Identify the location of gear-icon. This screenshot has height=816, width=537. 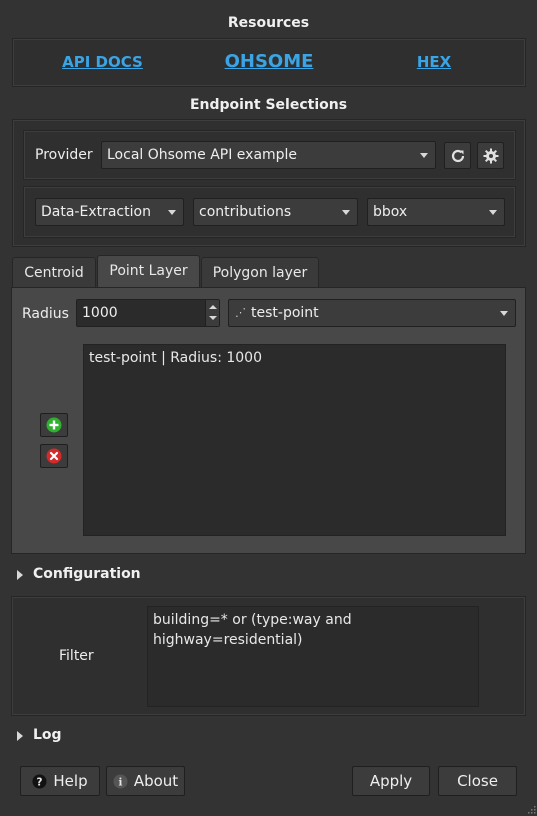
(490, 155).